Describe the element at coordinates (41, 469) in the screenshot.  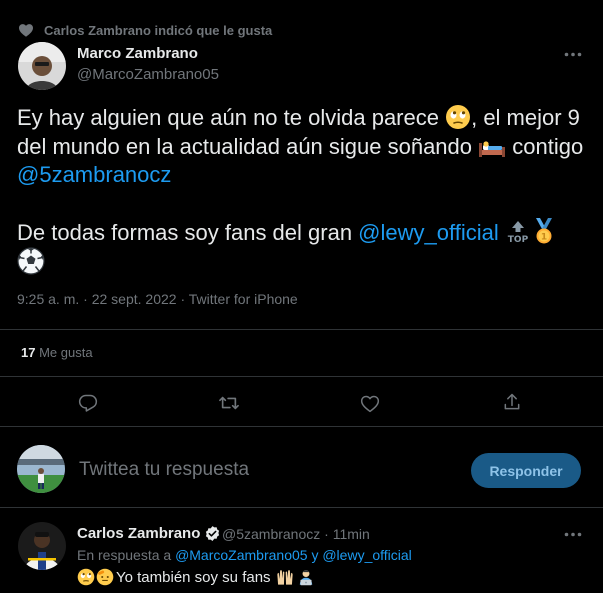
I see `user-avatar` at that location.